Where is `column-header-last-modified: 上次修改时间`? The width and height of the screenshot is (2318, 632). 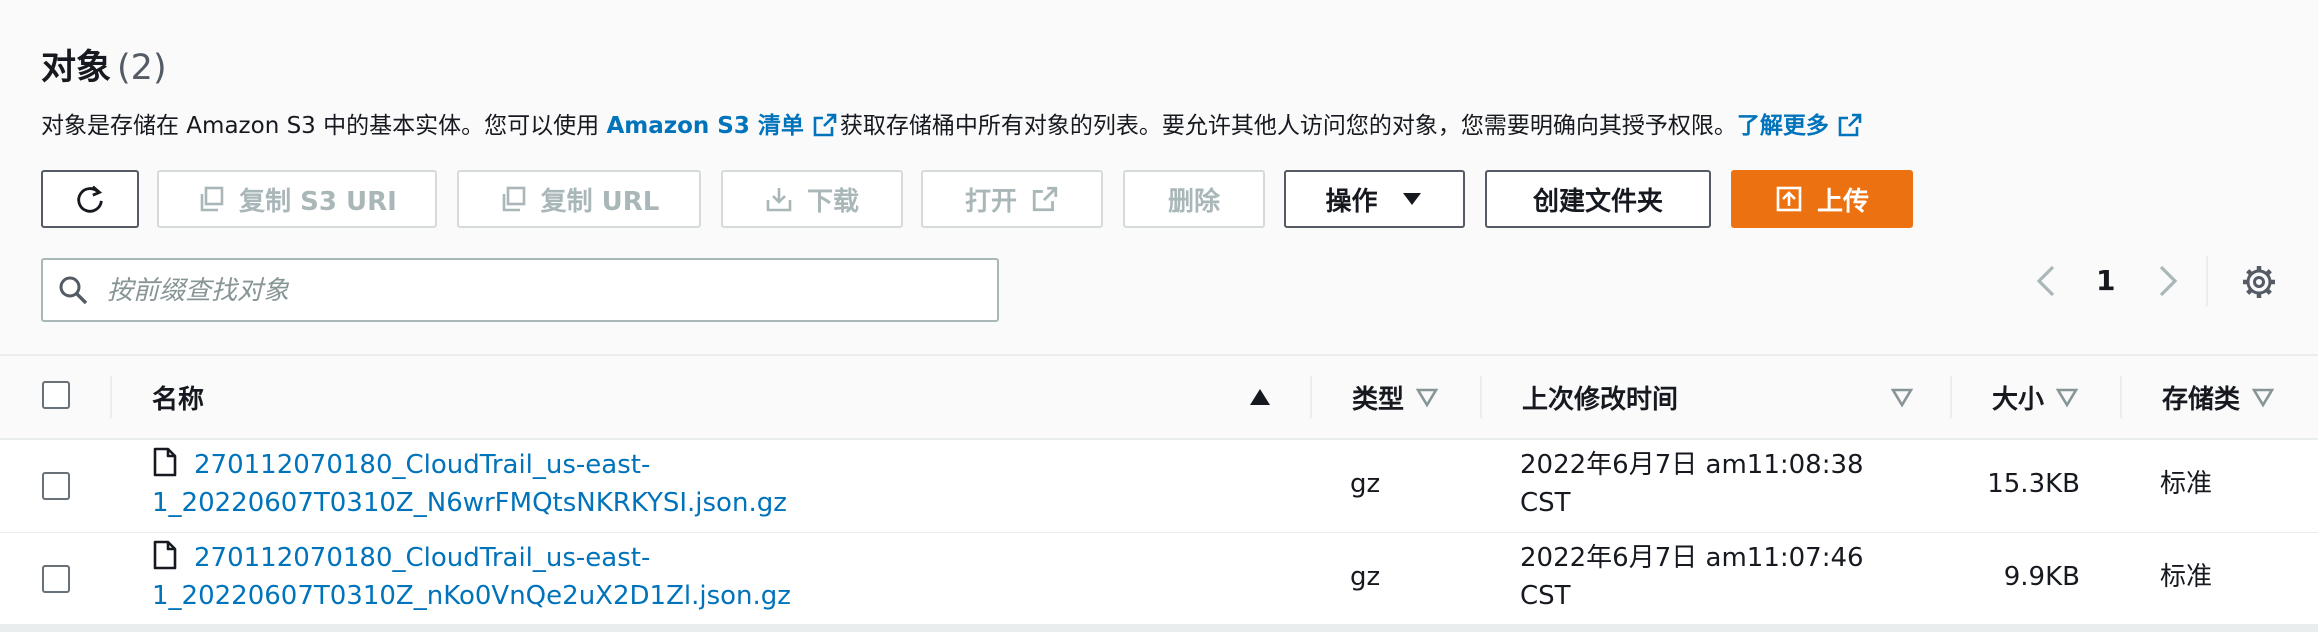 column-header-last-modified: 上次修改时间 is located at coordinates (1600, 397).